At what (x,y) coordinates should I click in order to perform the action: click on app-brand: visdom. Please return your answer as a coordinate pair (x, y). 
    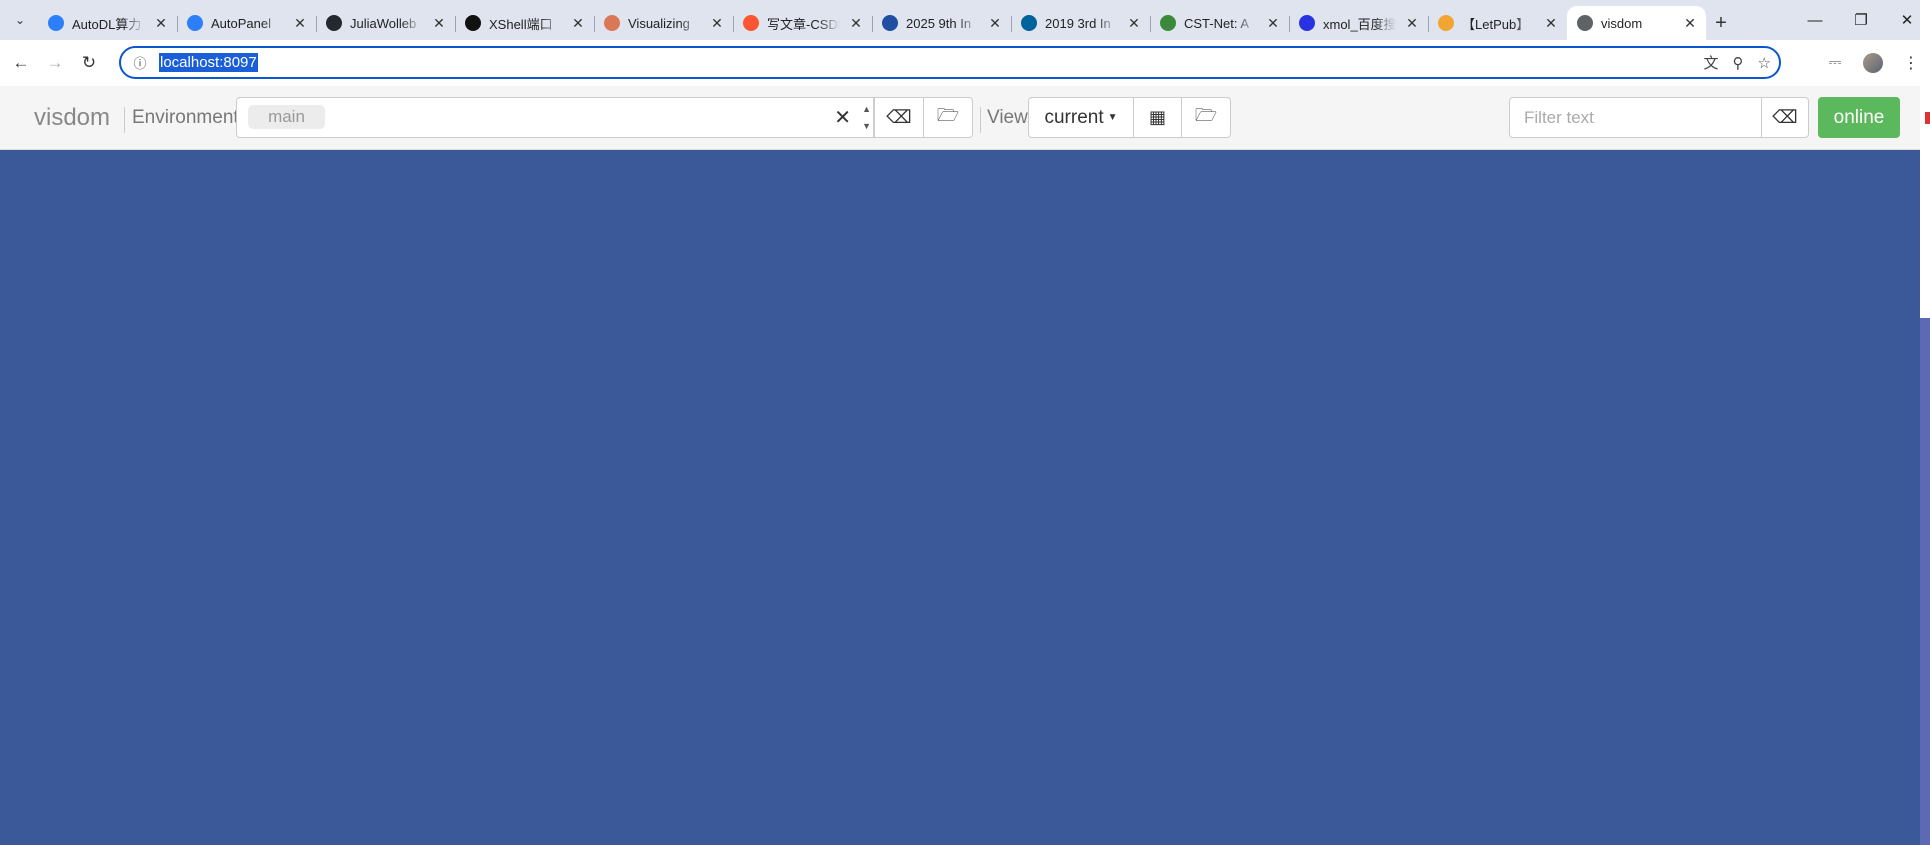
    Looking at the image, I should click on (72, 118).